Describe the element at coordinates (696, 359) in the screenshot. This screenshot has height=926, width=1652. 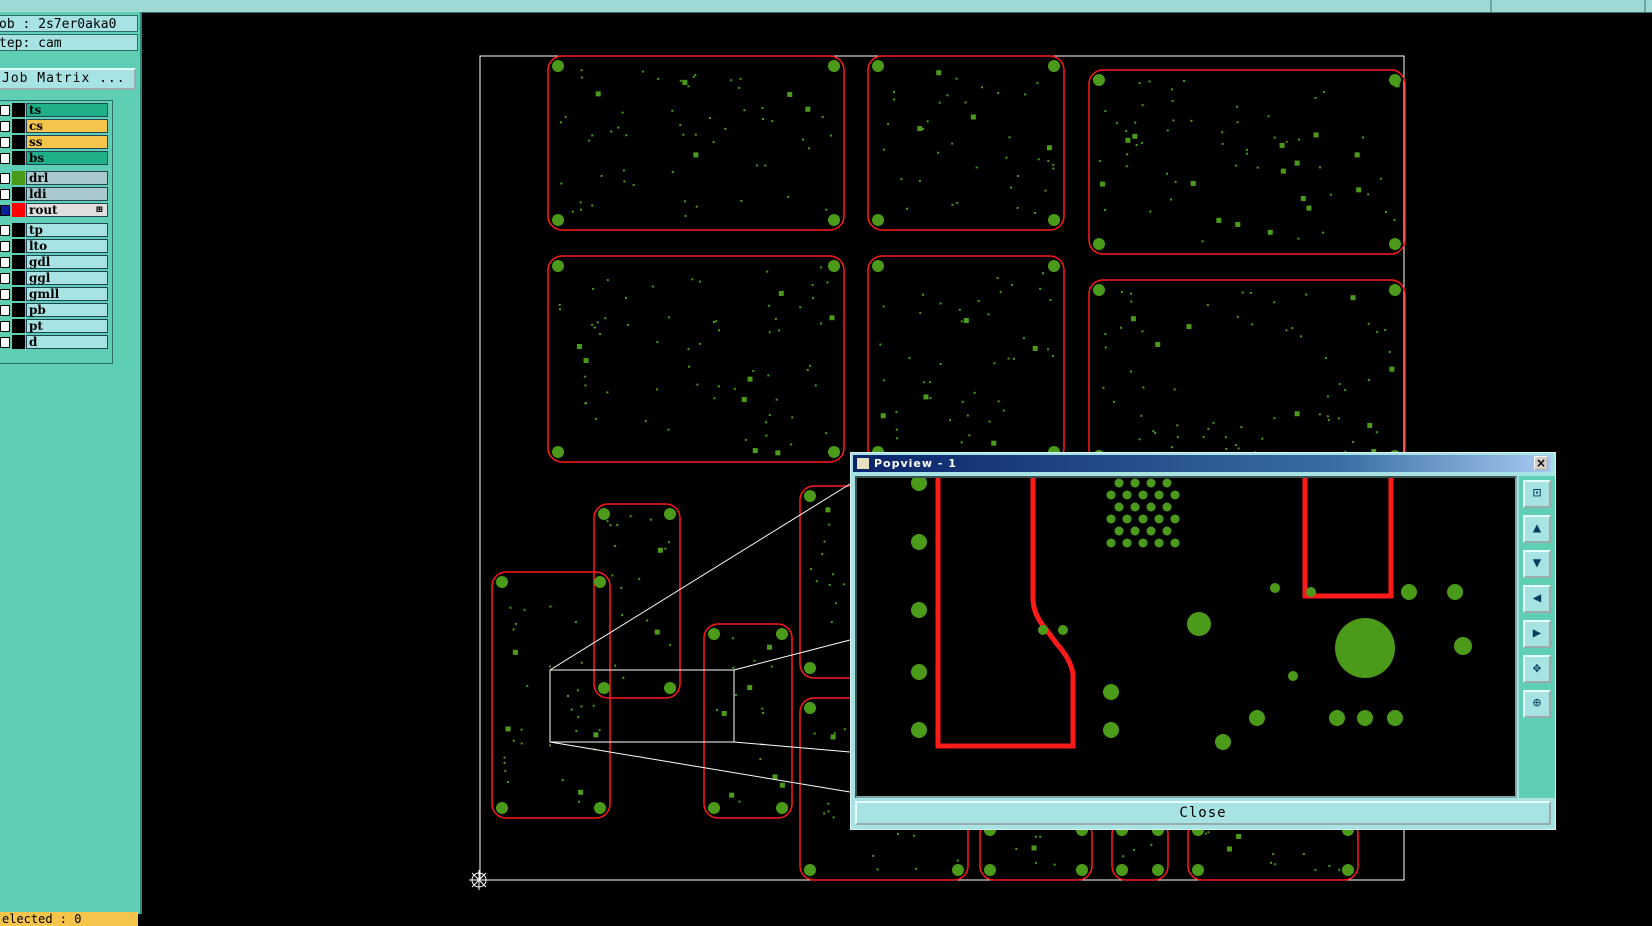
I see `board-outline` at that location.